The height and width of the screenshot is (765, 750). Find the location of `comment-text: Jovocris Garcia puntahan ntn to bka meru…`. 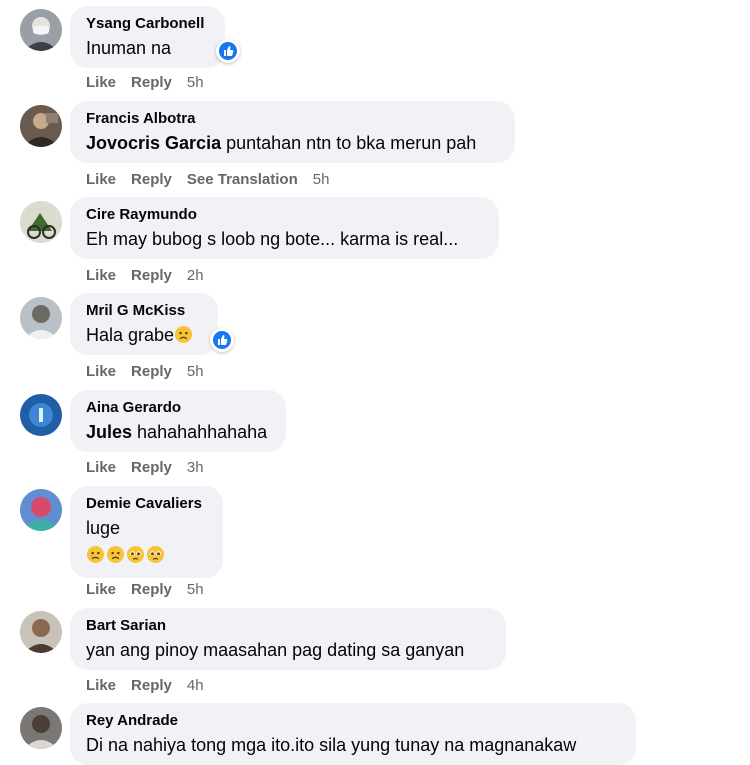

comment-text: Jovocris Garcia puntahan ntn to bka meru… is located at coordinates (292, 143).